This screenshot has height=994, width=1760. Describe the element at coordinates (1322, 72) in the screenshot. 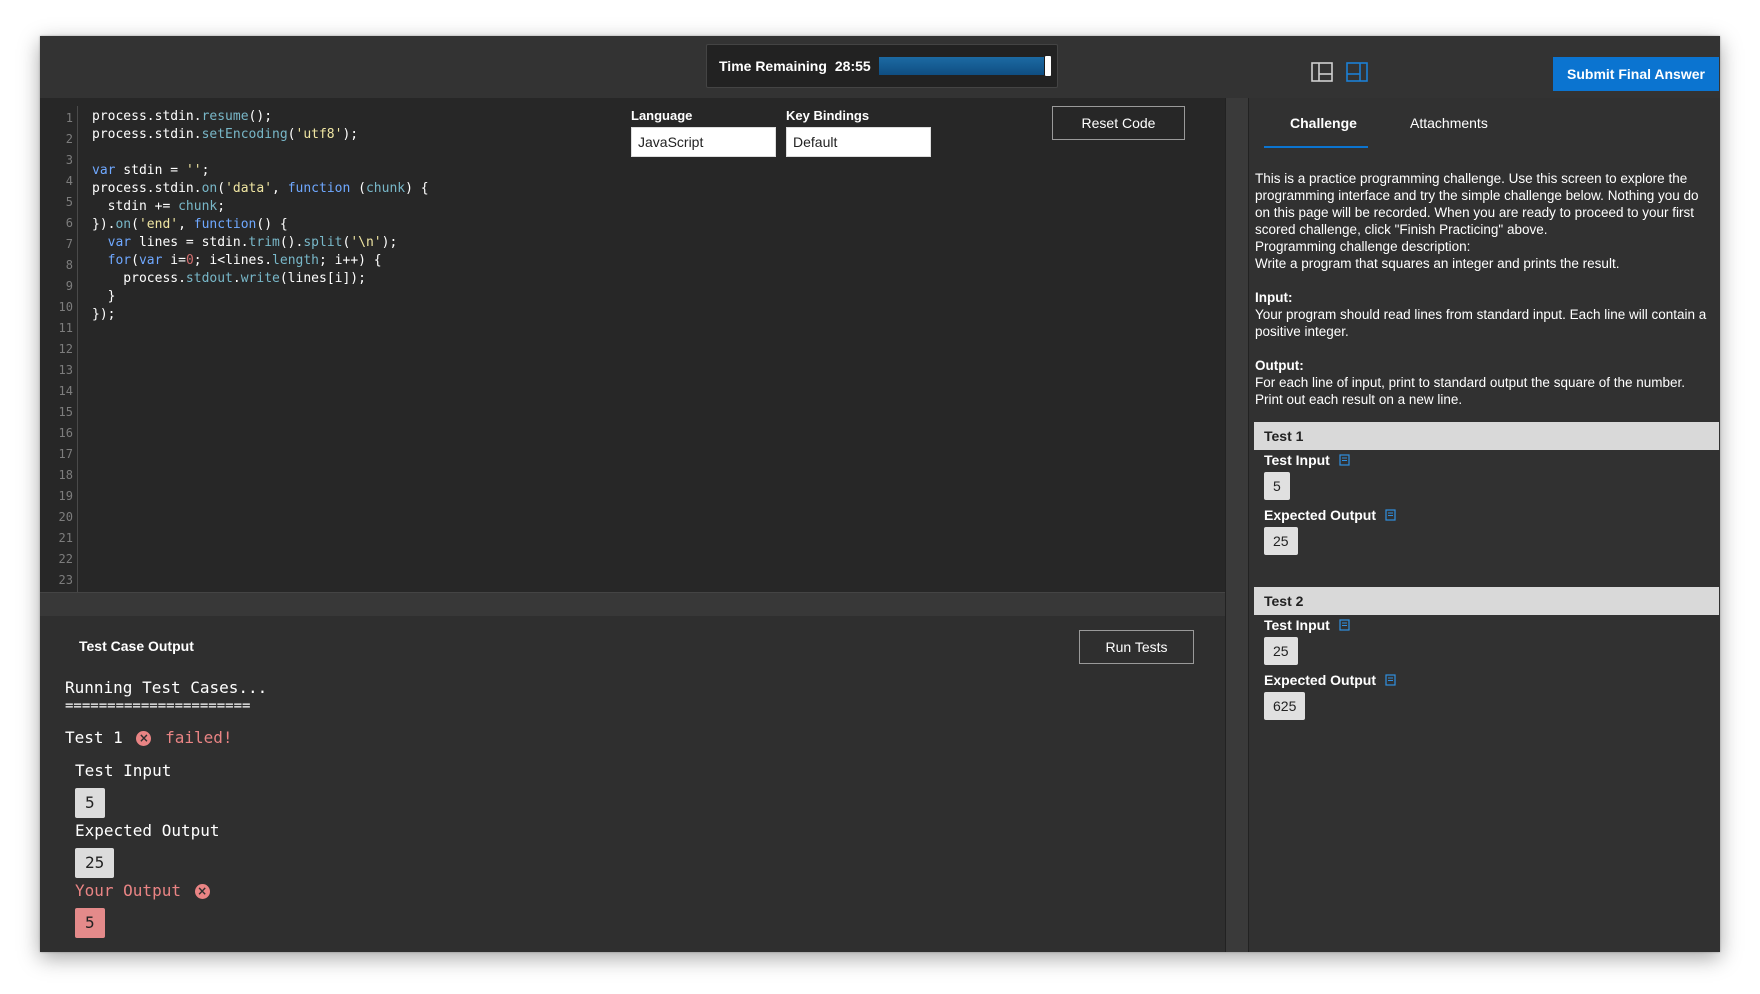

I see `sidebar-left-layout-icon` at that location.